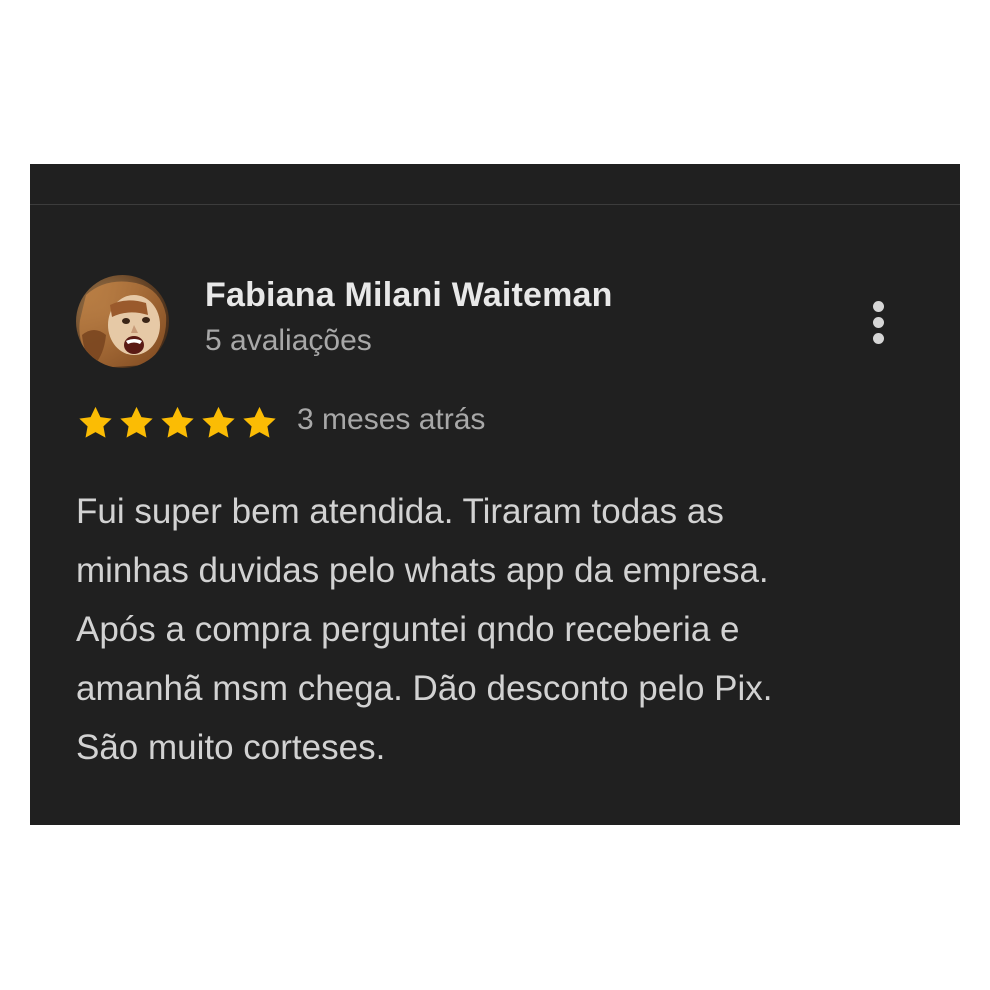 This screenshot has width=990, height=990. Describe the element at coordinates (288, 341) in the screenshot. I see `review-count: 5 avaliações` at that location.